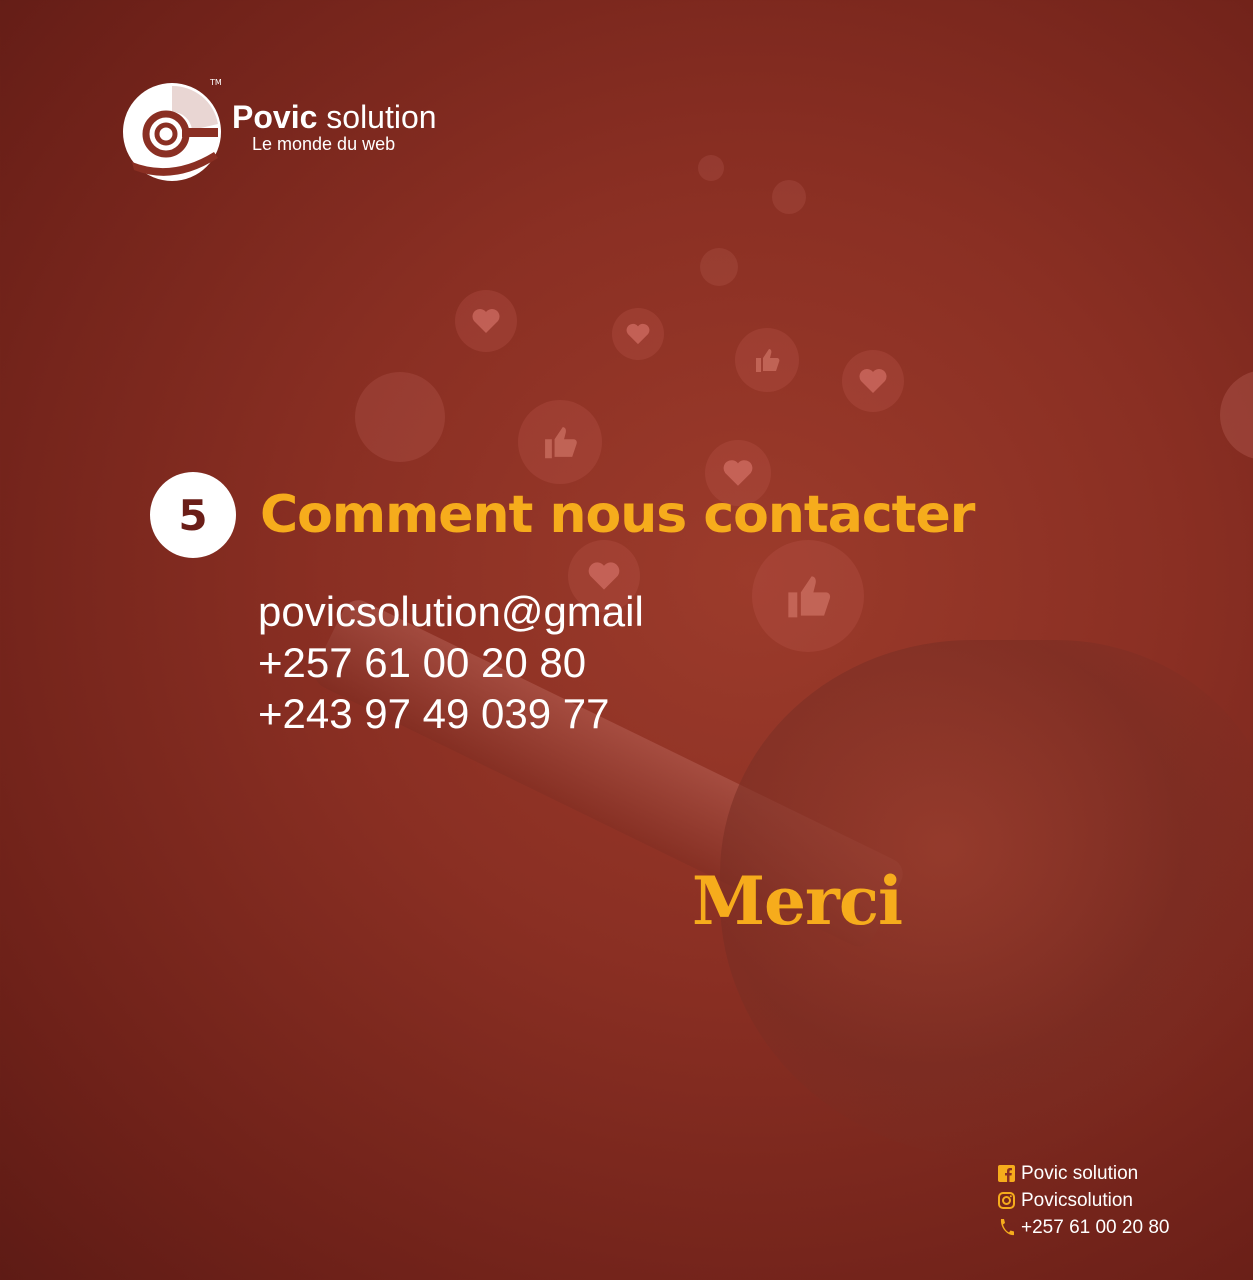 This screenshot has height=1280, width=1253. I want to click on section-heading: 5 Comment nous contacter, so click(562, 515).